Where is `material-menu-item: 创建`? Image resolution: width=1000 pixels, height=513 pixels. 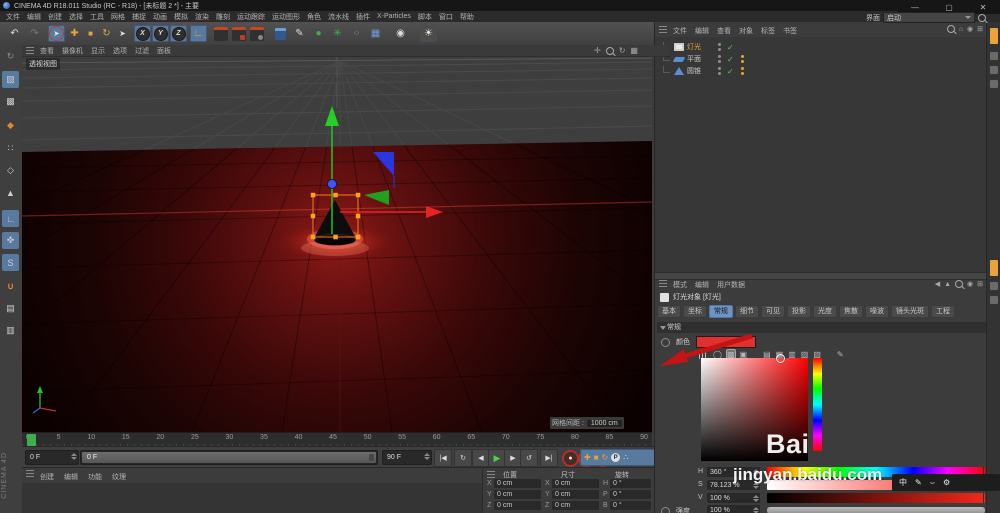
material-menu-item: 创建 is located at coordinates (47, 477).